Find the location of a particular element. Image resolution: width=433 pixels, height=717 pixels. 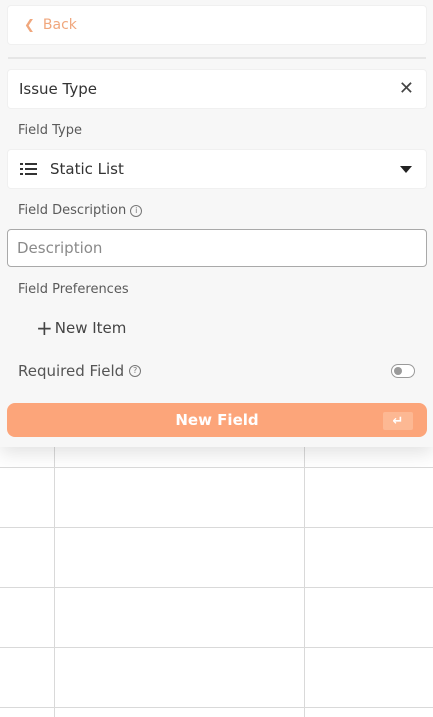

new-item-label: New Item is located at coordinates (90, 328).